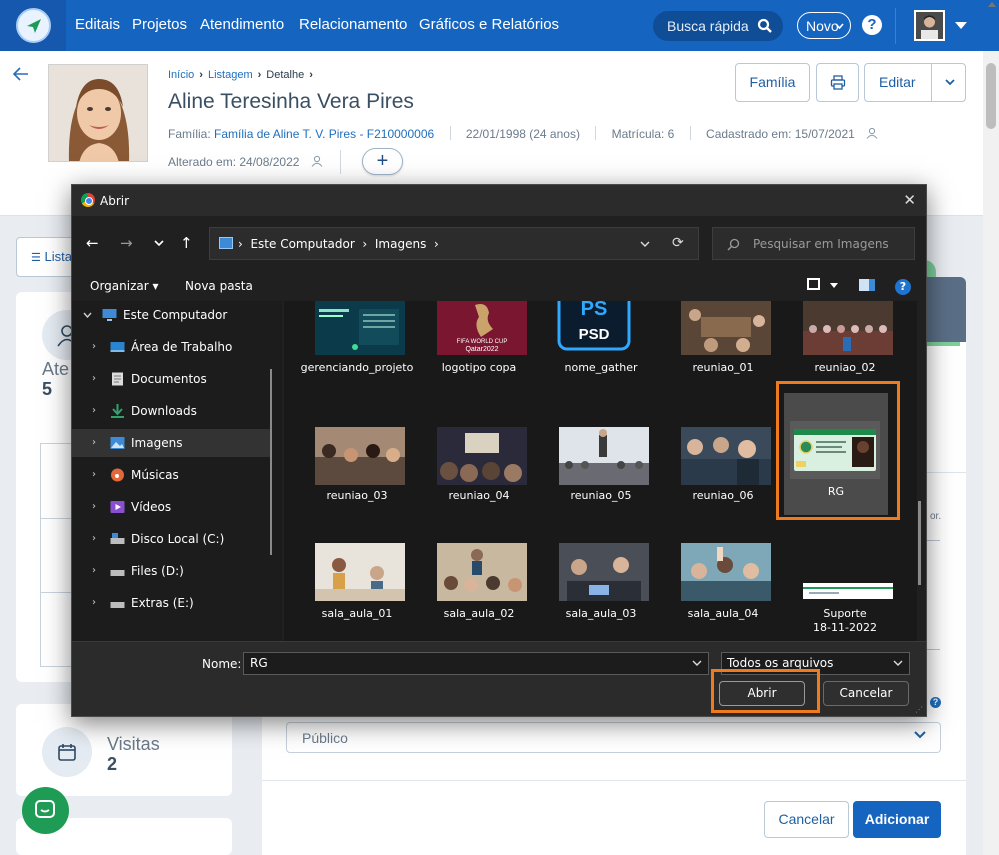 The image size is (999, 855). I want to click on file-tile: sala_aula_01, so click(357, 590).